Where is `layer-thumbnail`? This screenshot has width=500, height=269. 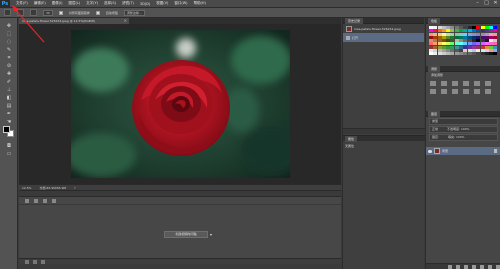 layer-thumbnail is located at coordinates (437, 151).